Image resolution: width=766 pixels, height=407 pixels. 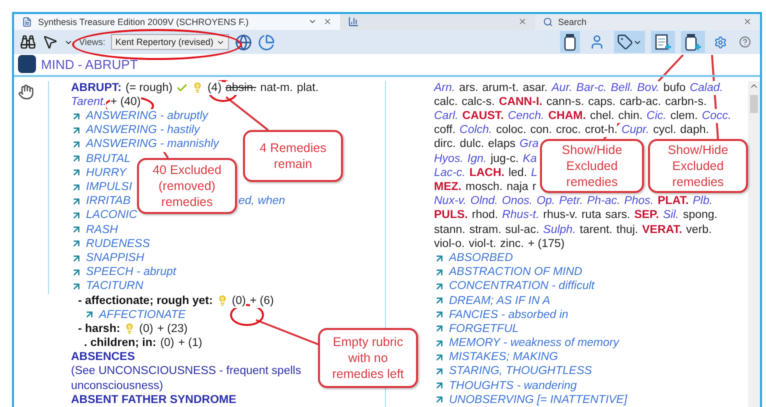 What do you see at coordinates (131, 272) in the screenshot?
I see `cross-reference-link: SPEECH - abrupt` at bounding box center [131, 272].